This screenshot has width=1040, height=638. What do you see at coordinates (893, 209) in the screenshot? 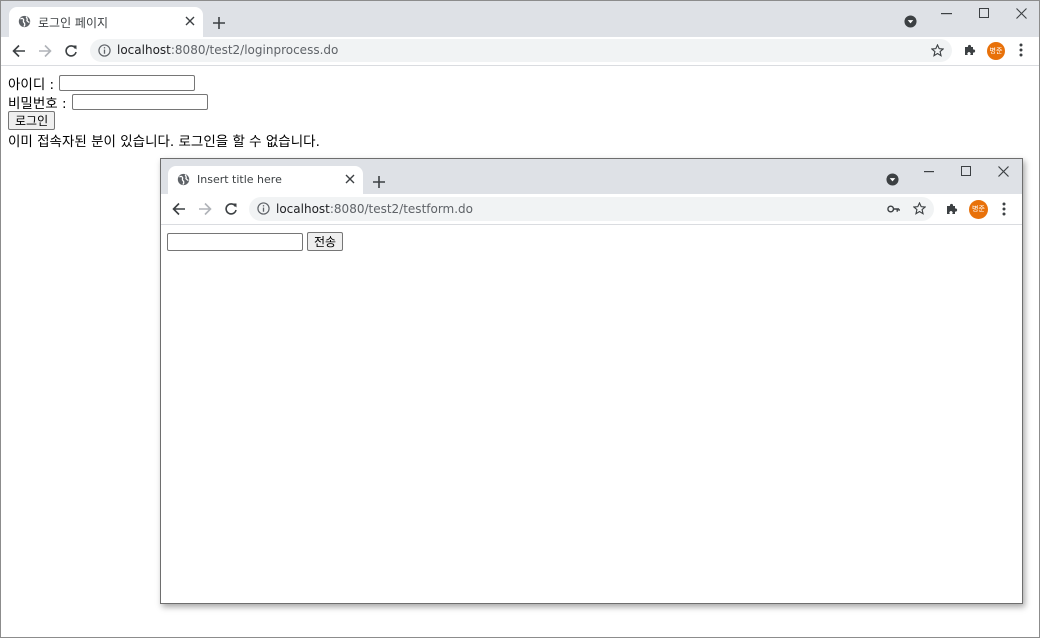
I see `key-icon` at bounding box center [893, 209].